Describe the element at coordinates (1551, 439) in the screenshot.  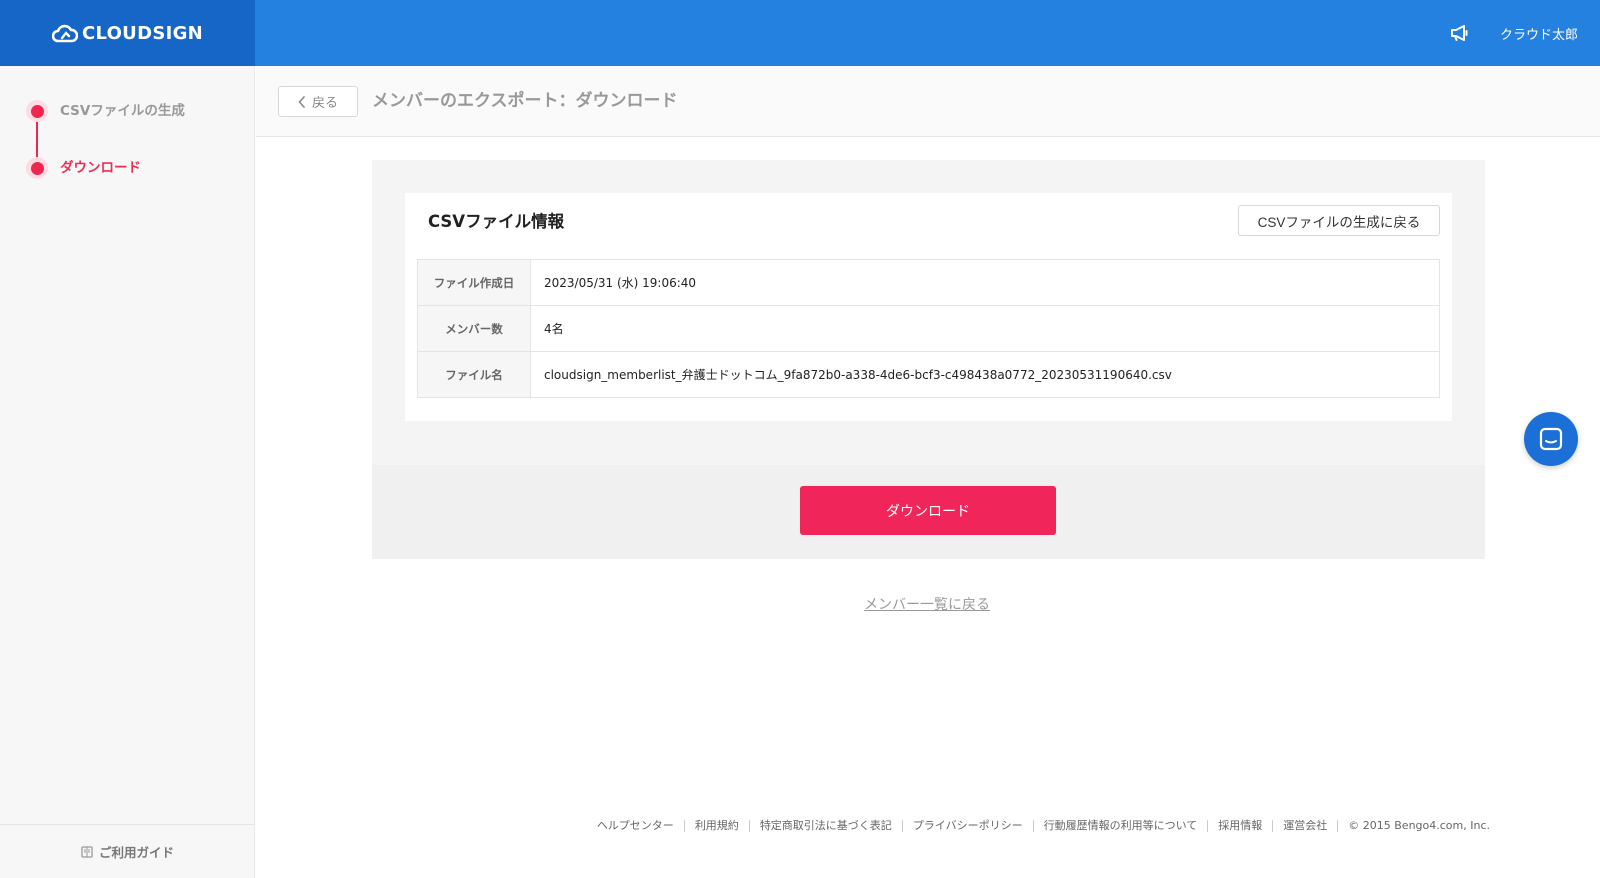
I see `chat-icon` at that location.